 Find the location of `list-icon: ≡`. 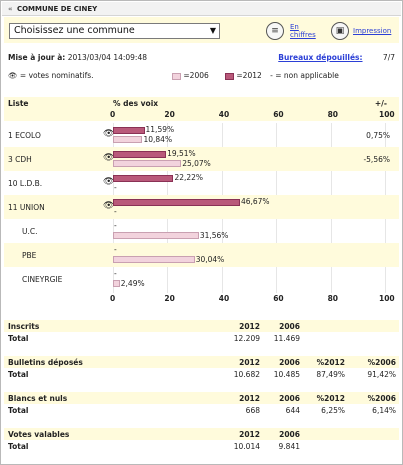

list-icon: ≡ is located at coordinates (275, 31).